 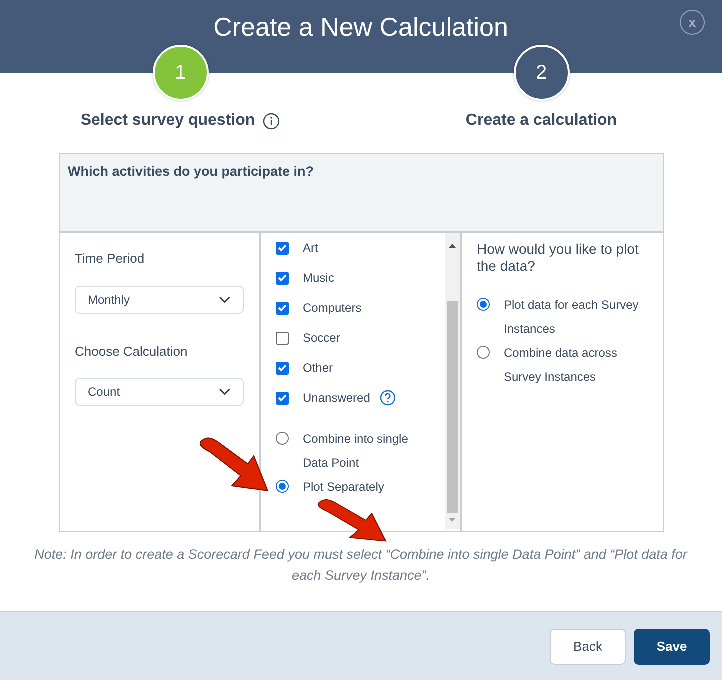 What do you see at coordinates (542, 121) in the screenshot?
I see `step-label: Create a calculation` at bounding box center [542, 121].